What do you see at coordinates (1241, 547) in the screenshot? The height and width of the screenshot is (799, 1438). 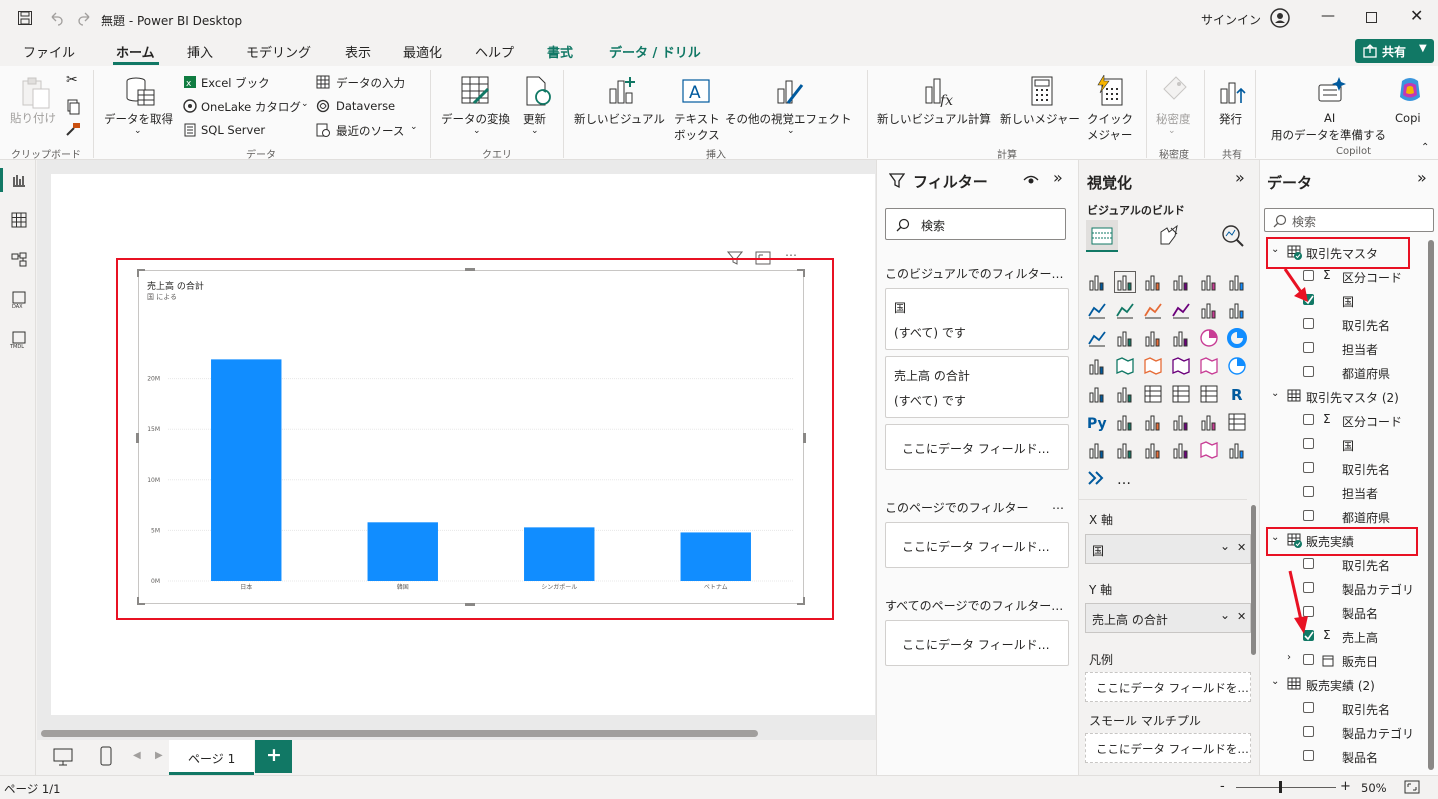 I see `remove-field-icon: ✕` at bounding box center [1241, 547].